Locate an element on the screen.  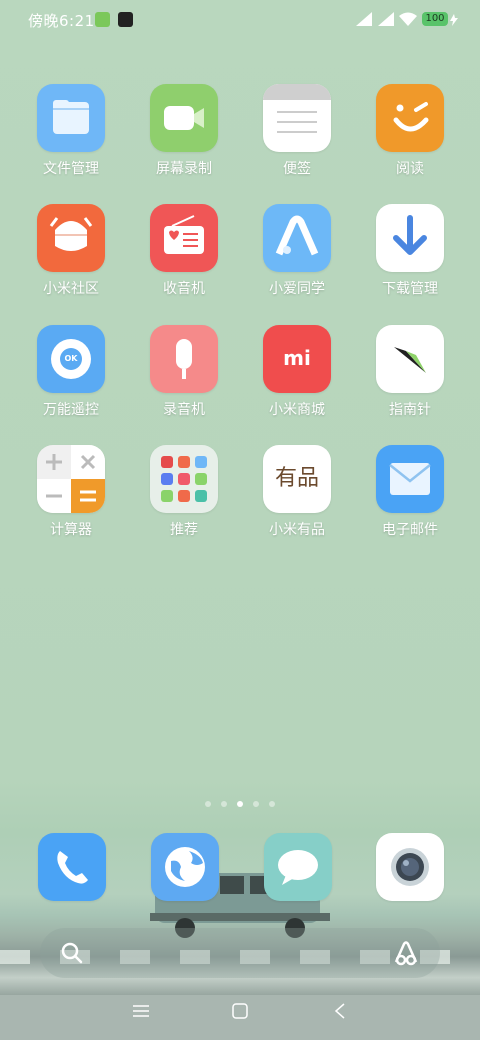
calculator-icon is located at coordinates (71, 479).